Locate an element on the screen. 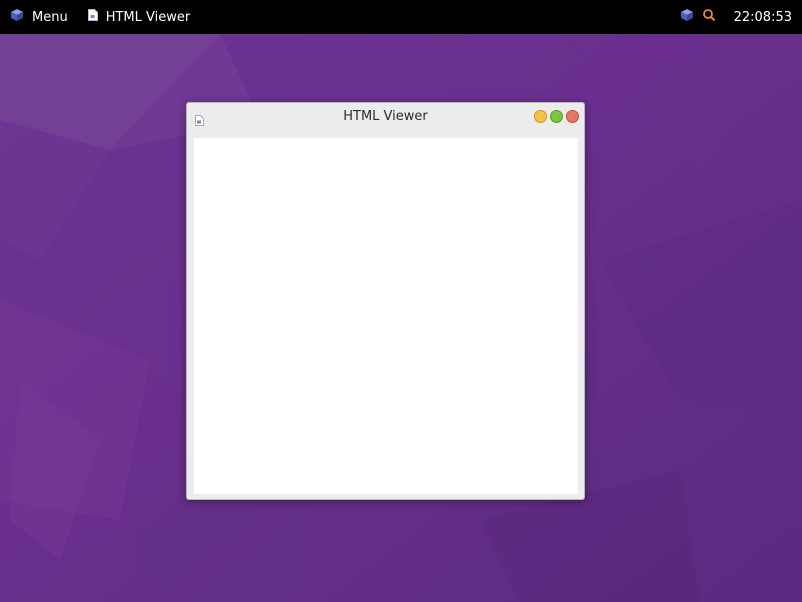  taskbar-item-label: HTML Viewer is located at coordinates (148, 17).